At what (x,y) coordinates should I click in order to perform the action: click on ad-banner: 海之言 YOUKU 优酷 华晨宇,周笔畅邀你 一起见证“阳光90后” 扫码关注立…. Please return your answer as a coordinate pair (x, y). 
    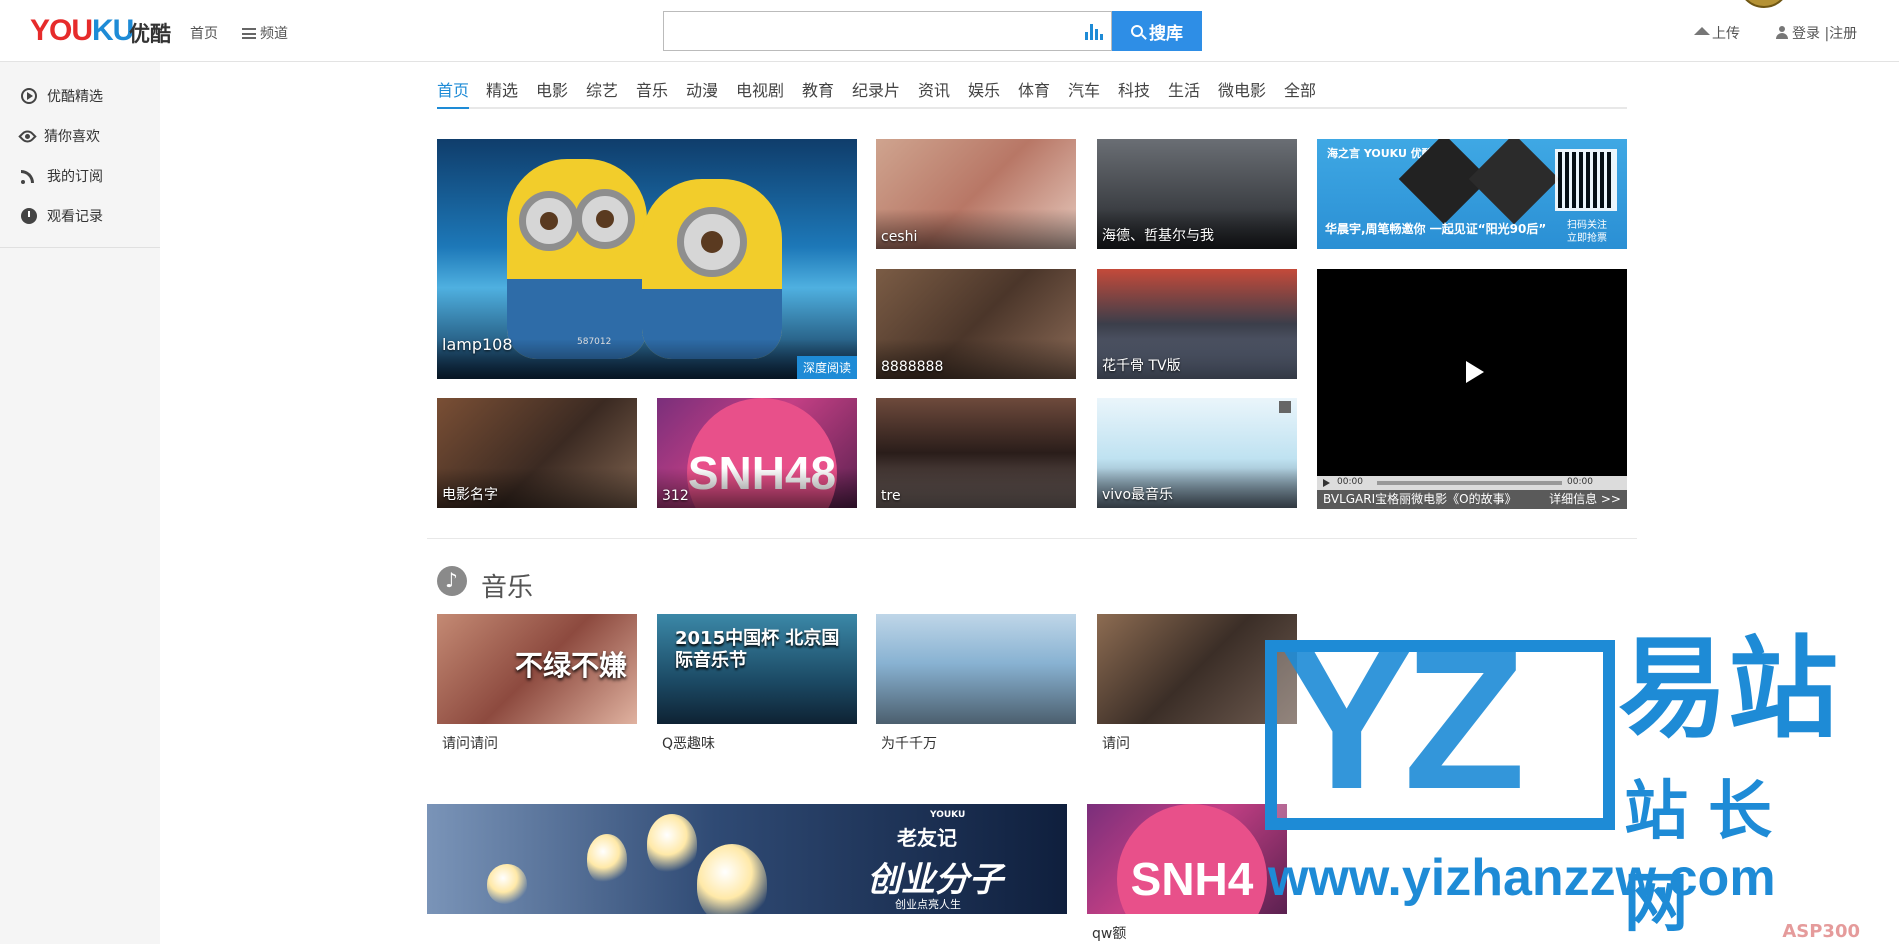
    Looking at the image, I should click on (1472, 194).